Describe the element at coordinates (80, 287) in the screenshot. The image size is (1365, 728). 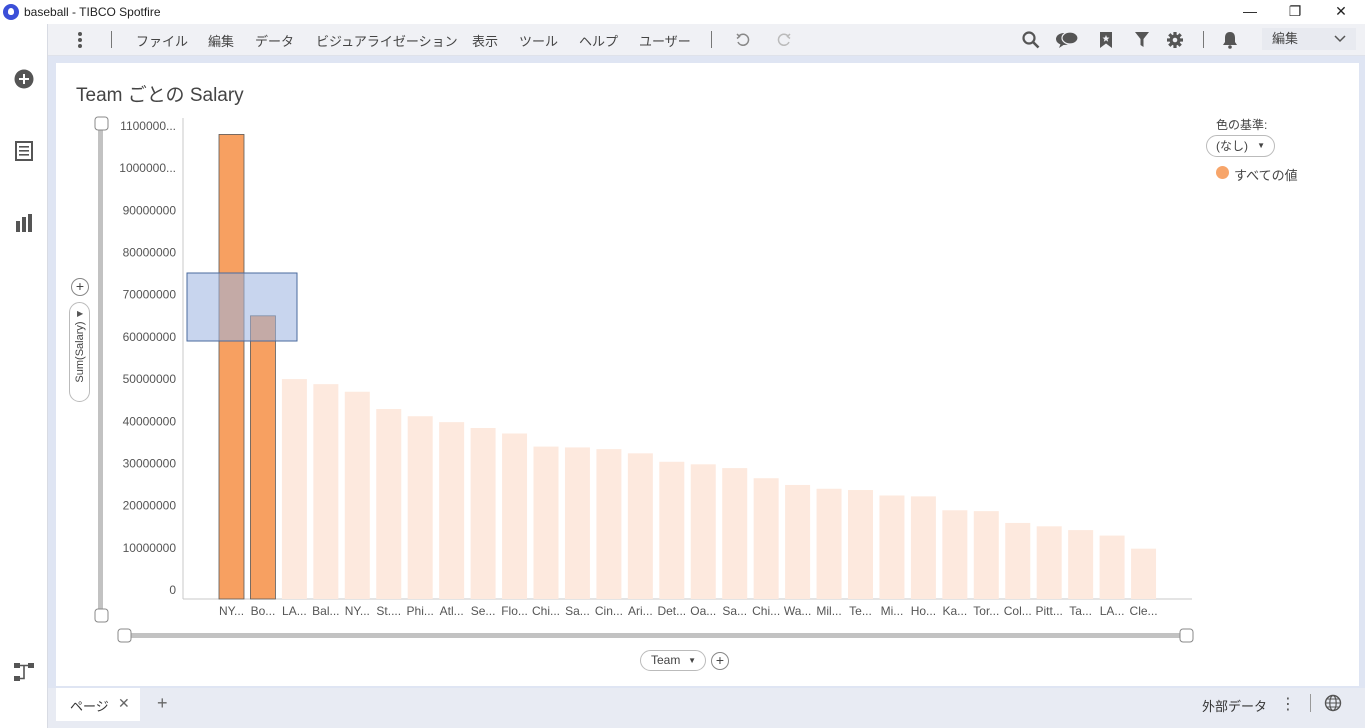
I see `add-y-axis-button: +` at that location.